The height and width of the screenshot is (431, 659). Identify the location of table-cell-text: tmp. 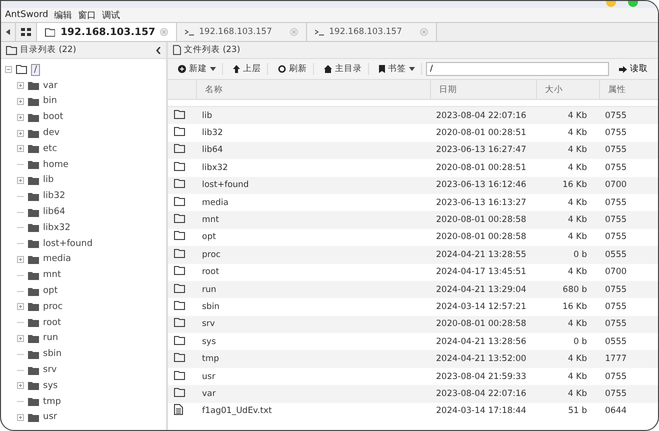
(210, 359).